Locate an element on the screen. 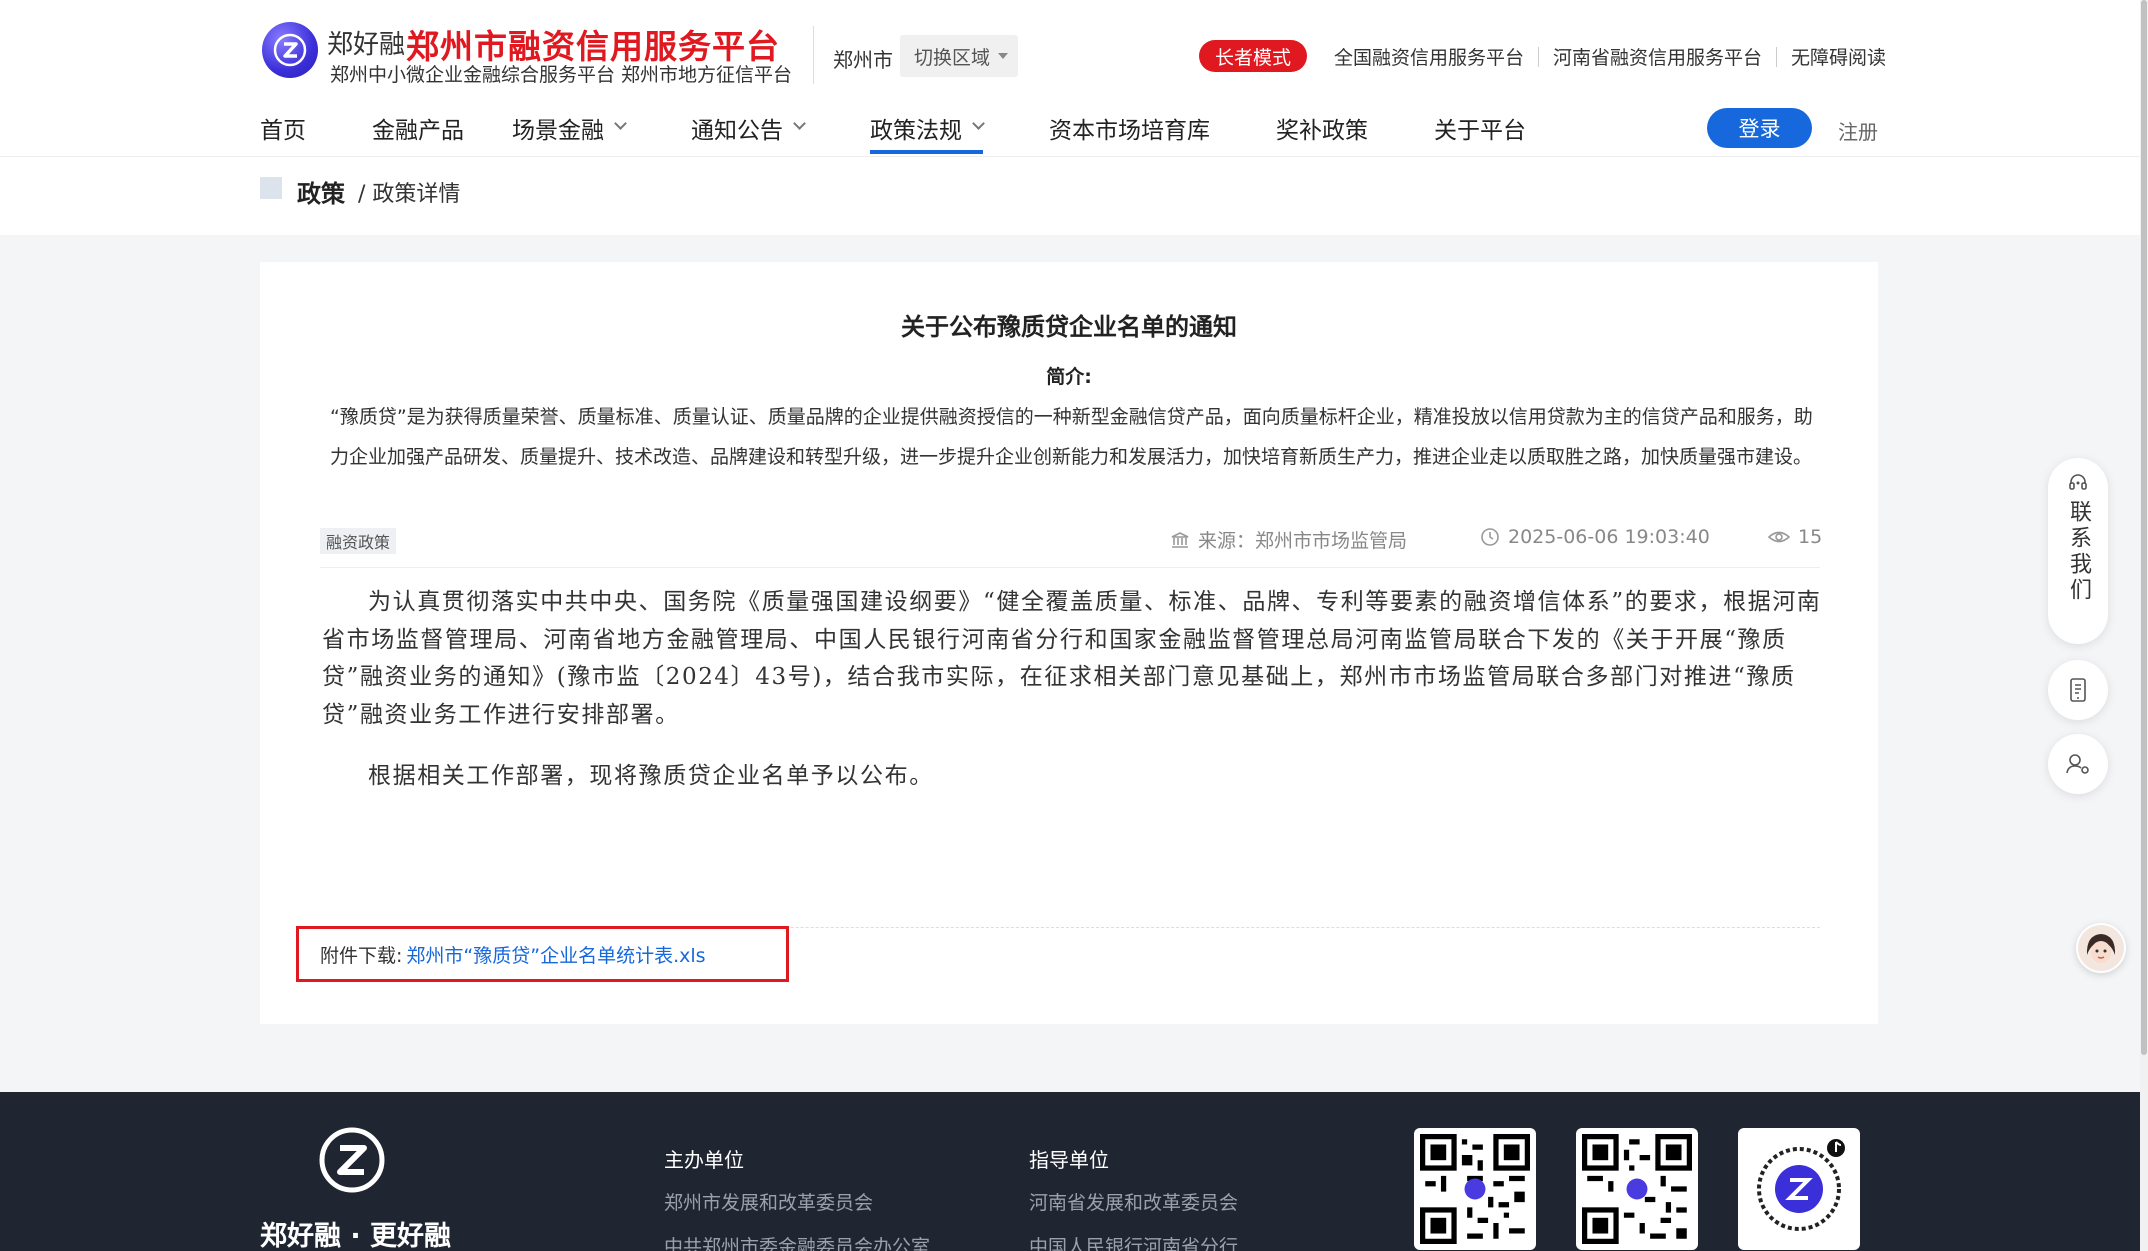 Image resolution: width=2148 pixels, height=1251 pixels. article-title: 关于公布豫质贷企业名单的通知 is located at coordinates (1069, 327).